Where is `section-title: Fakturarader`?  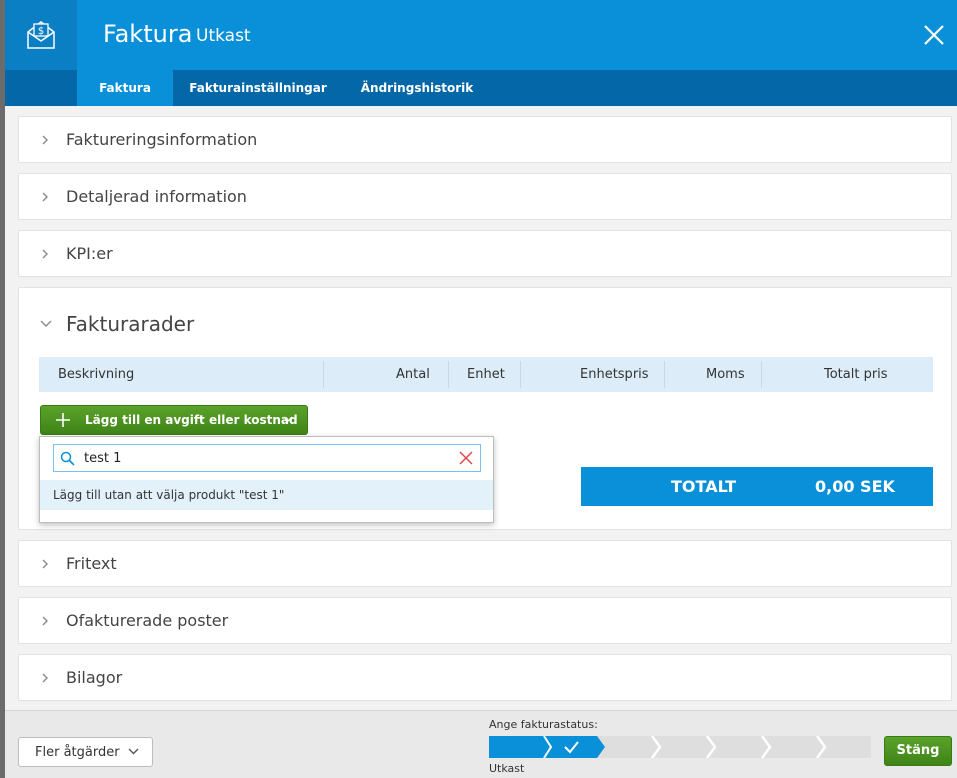 section-title: Fakturarader is located at coordinates (130, 324).